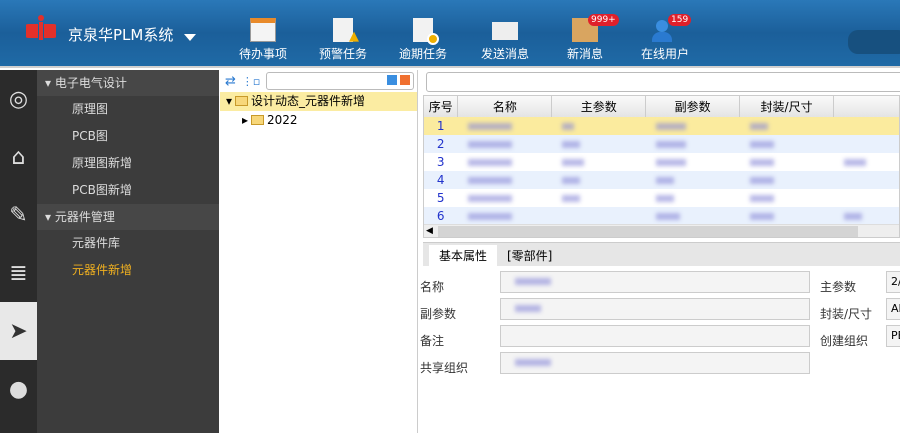 This screenshot has height=433, width=900. Describe the element at coordinates (655, 309) in the screenshot. I see `sub-param-field` at that location.